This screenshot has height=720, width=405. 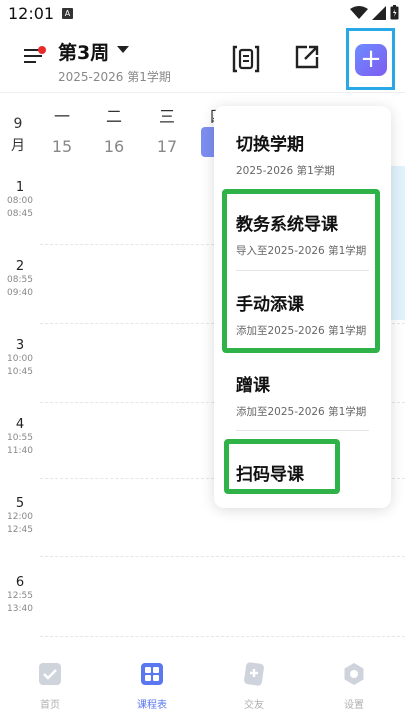 What do you see at coordinates (302, 430) in the screenshot?
I see `menu-divider` at bounding box center [302, 430].